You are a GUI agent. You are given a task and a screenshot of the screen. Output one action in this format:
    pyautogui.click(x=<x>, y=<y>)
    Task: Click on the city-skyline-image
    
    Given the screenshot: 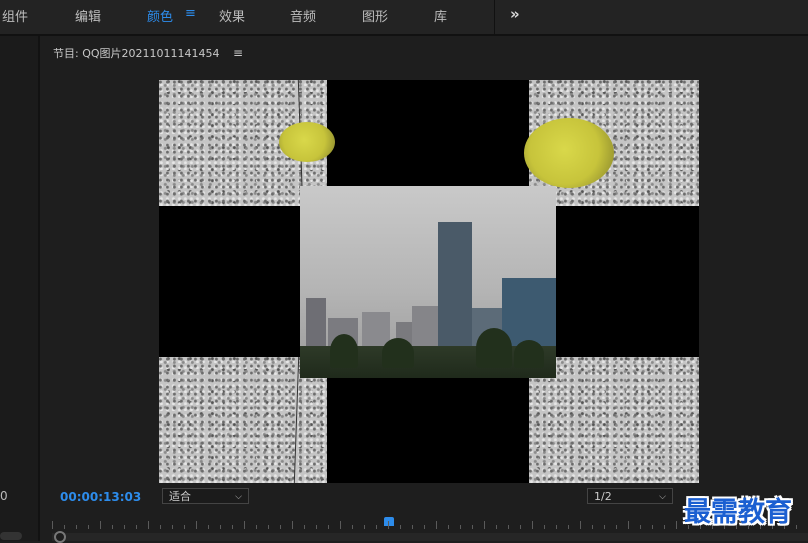 What is the action you would take?
    pyautogui.click(x=428, y=282)
    